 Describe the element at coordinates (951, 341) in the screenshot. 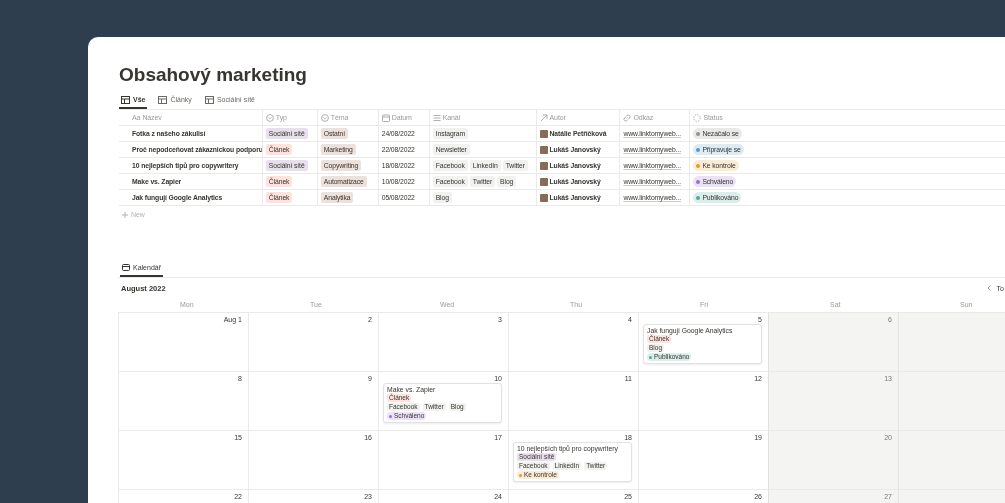

I see `calendar-day-cell` at that location.